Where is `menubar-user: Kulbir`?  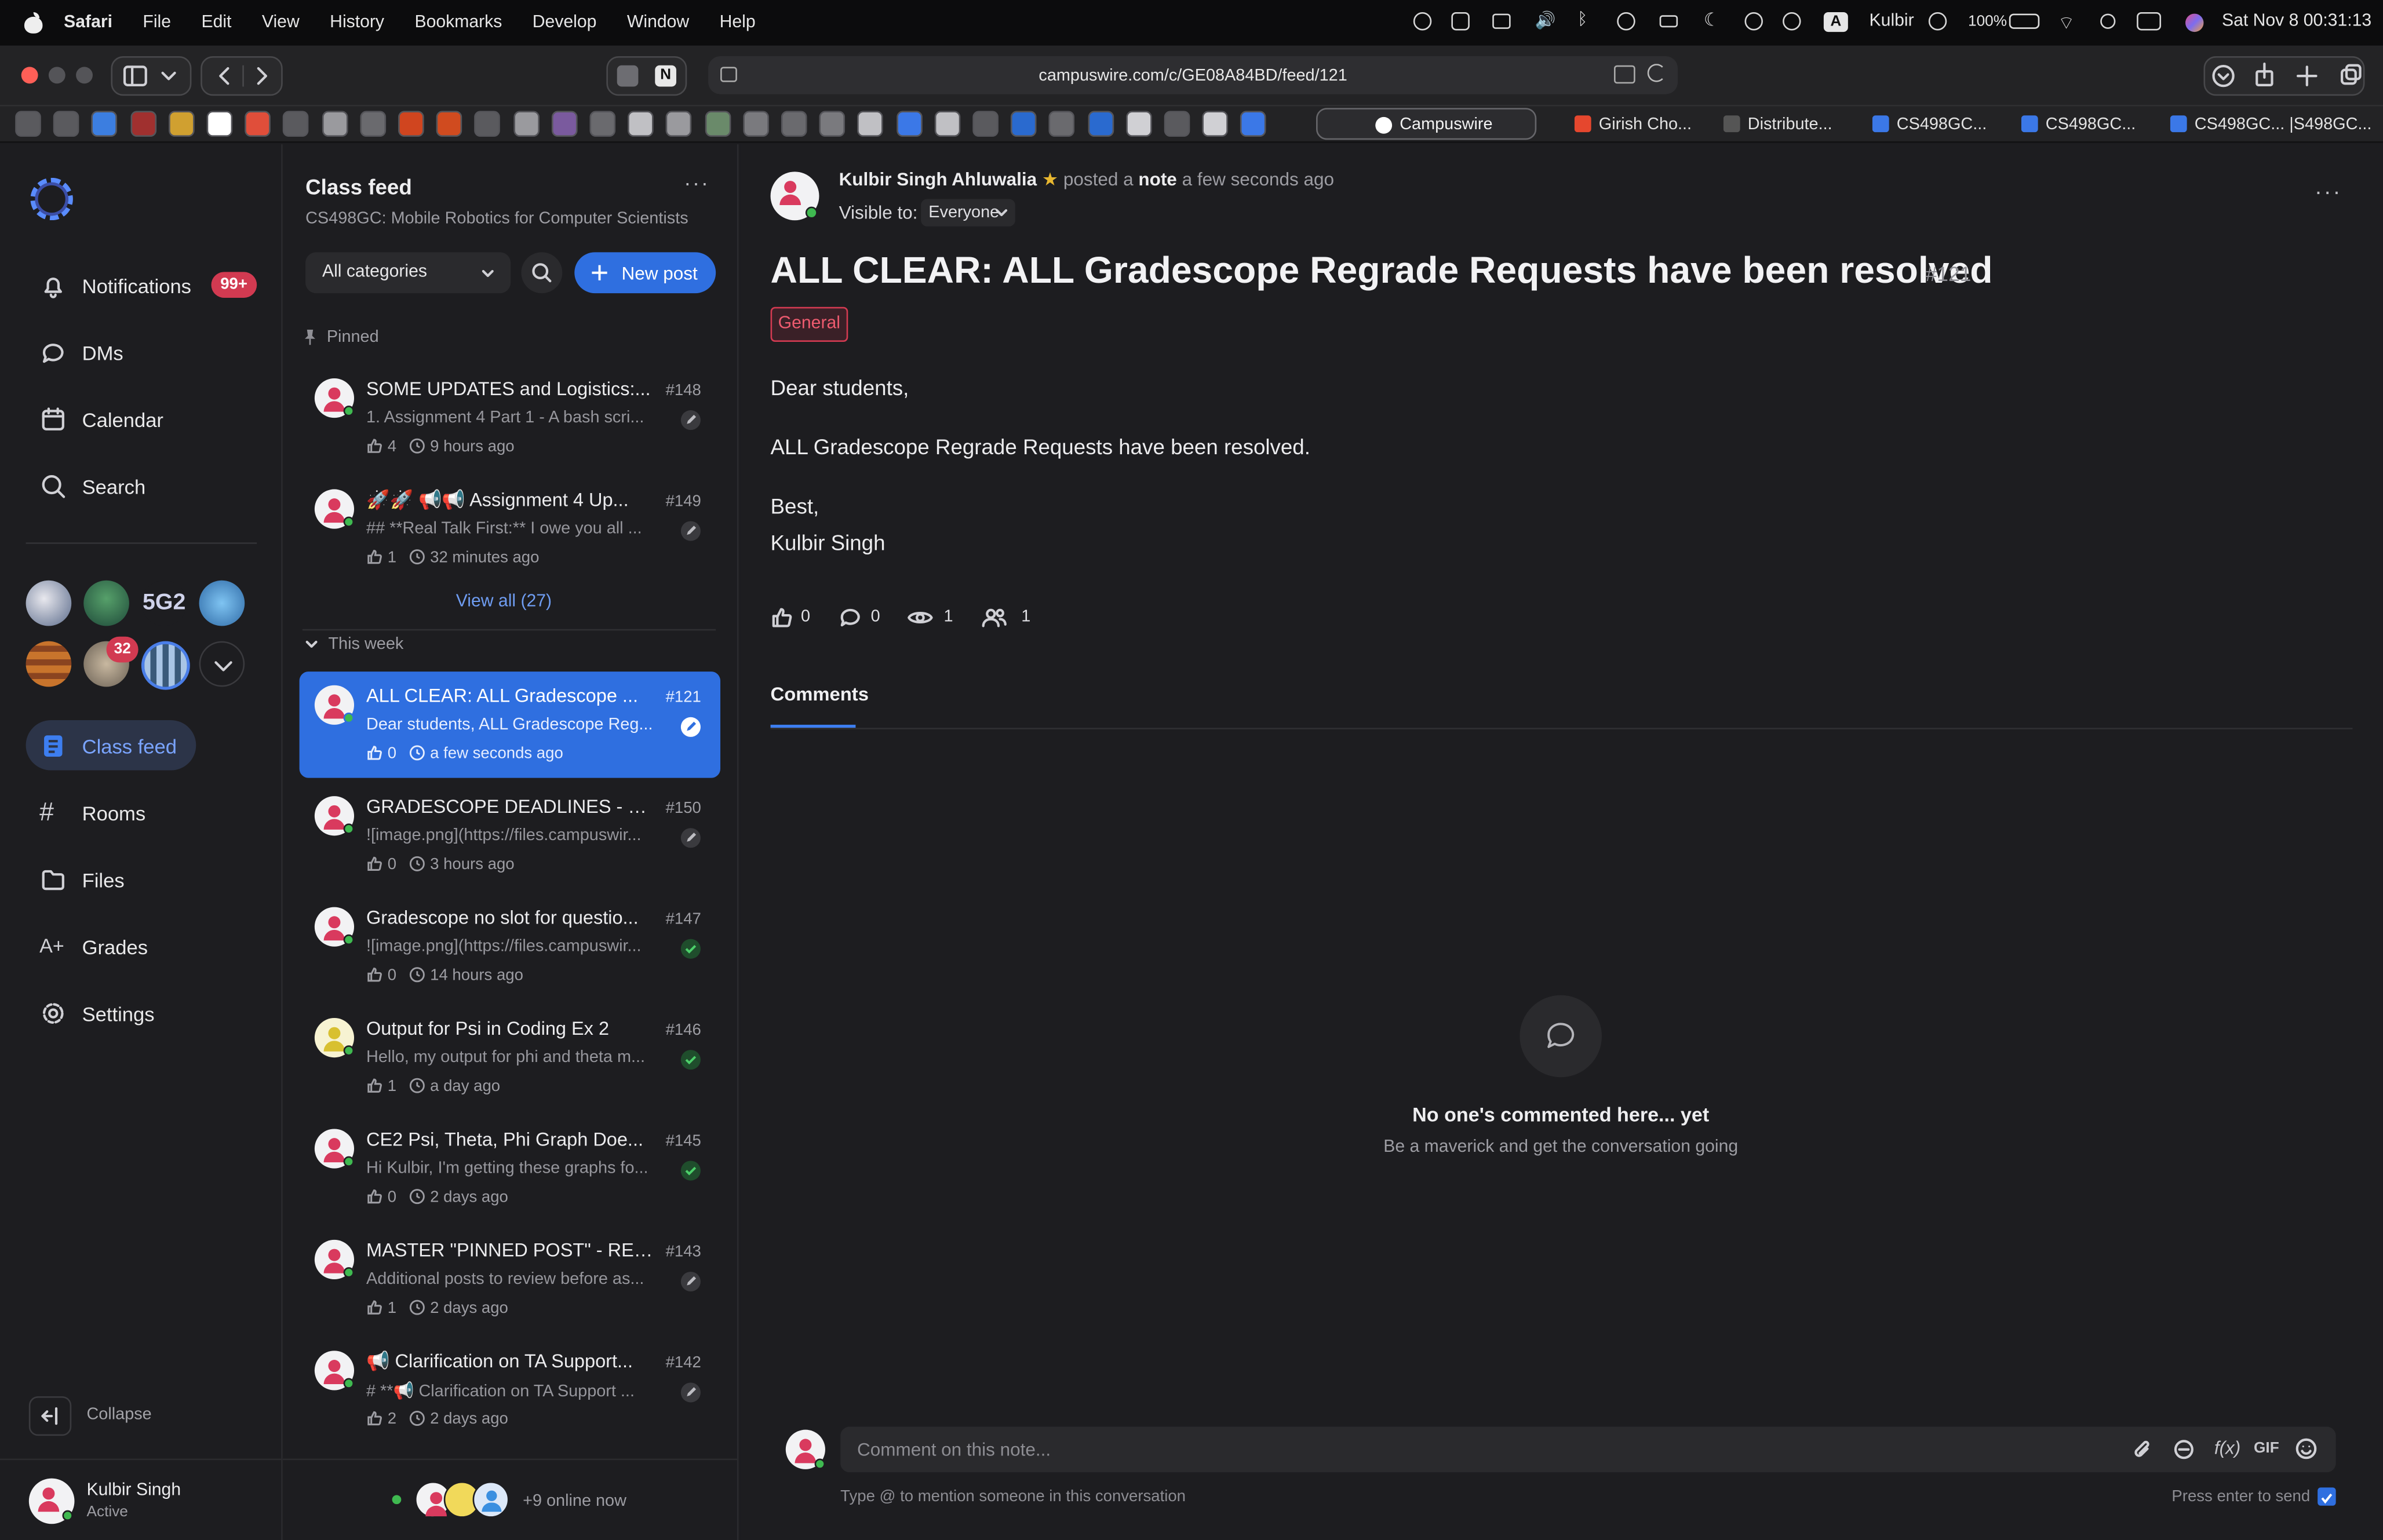 menubar-user: Kulbir is located at coordinates (1892, 21).